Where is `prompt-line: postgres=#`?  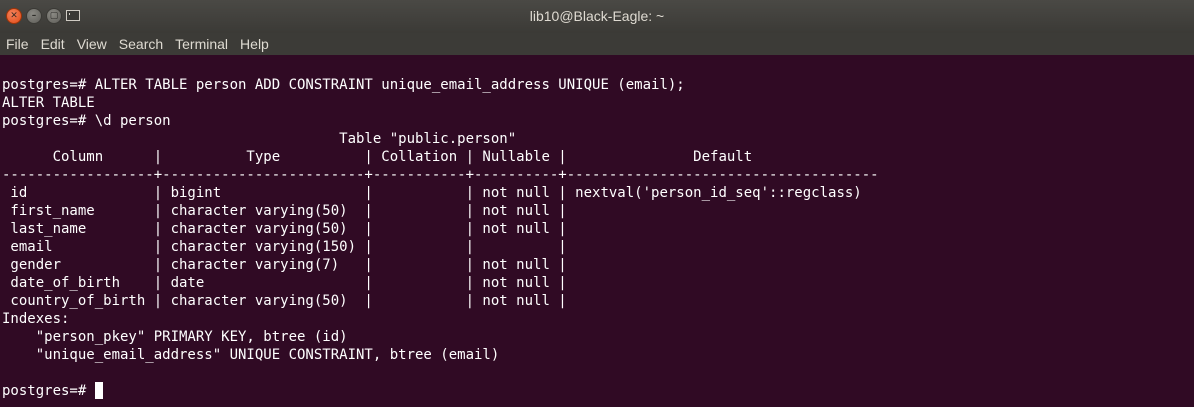 prompt-line: postgres=# is located at coordinates (597, 391).